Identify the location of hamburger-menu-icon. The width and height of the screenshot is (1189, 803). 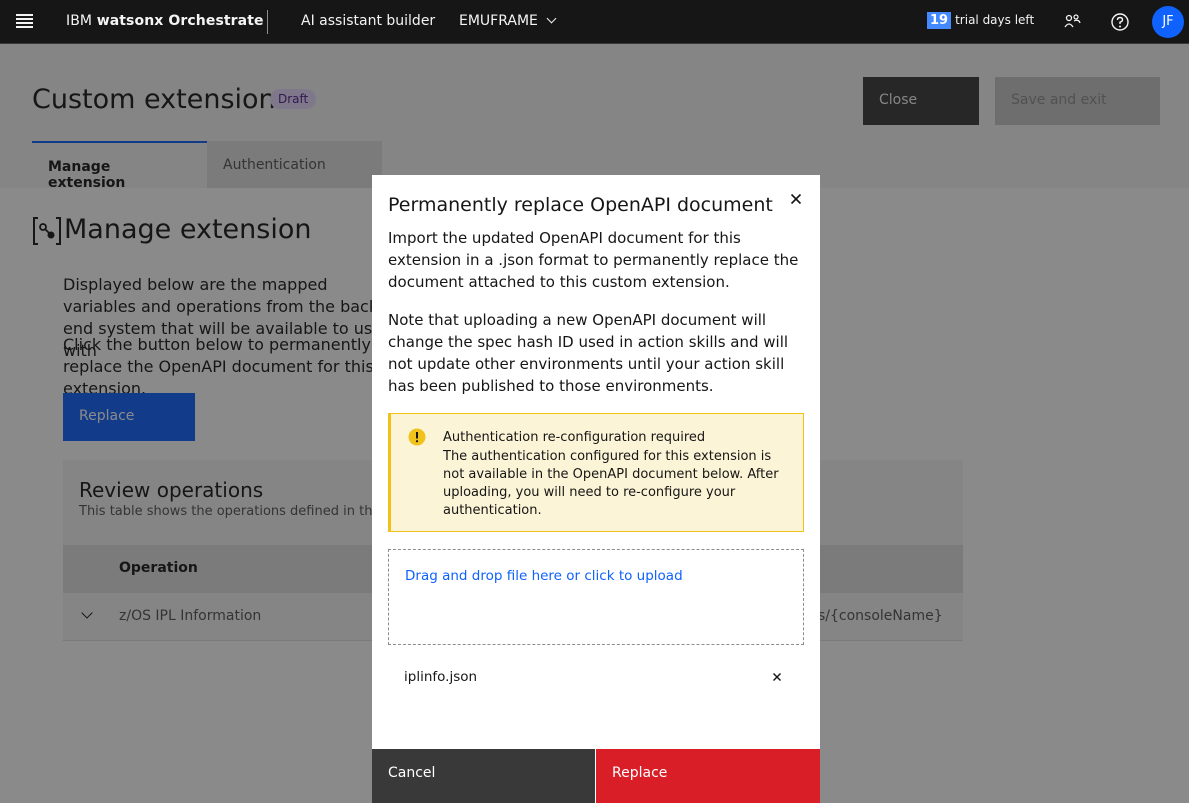
(24, 21).